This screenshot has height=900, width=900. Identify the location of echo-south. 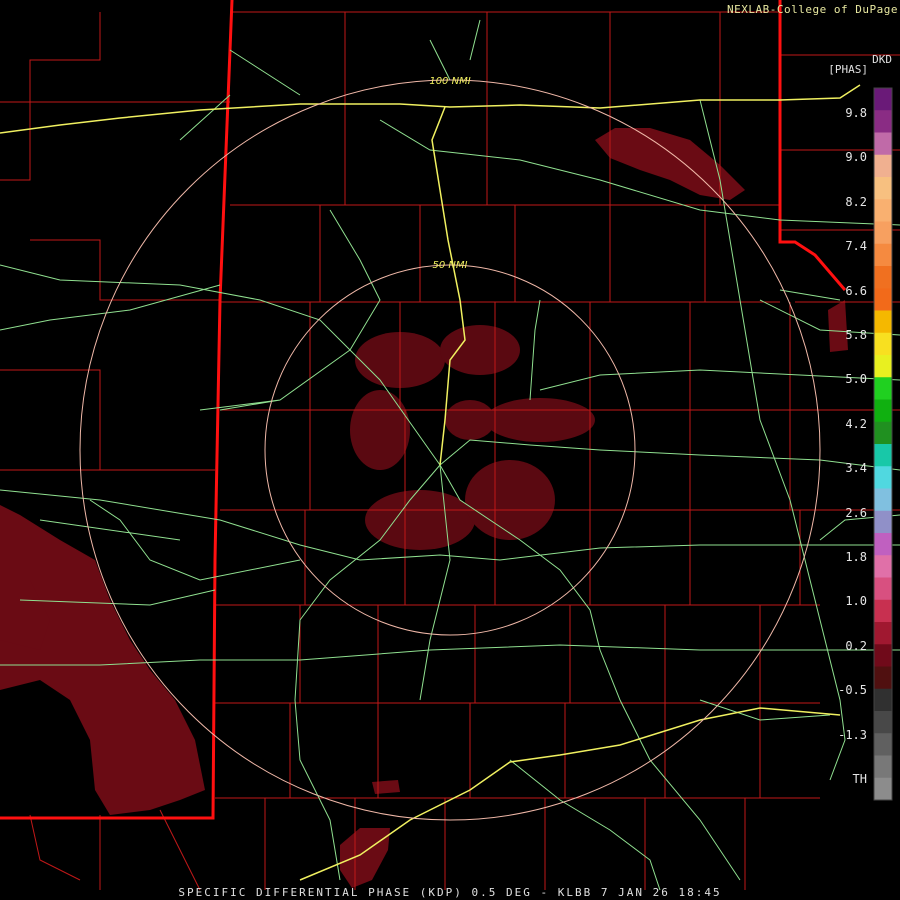
(365, 858).